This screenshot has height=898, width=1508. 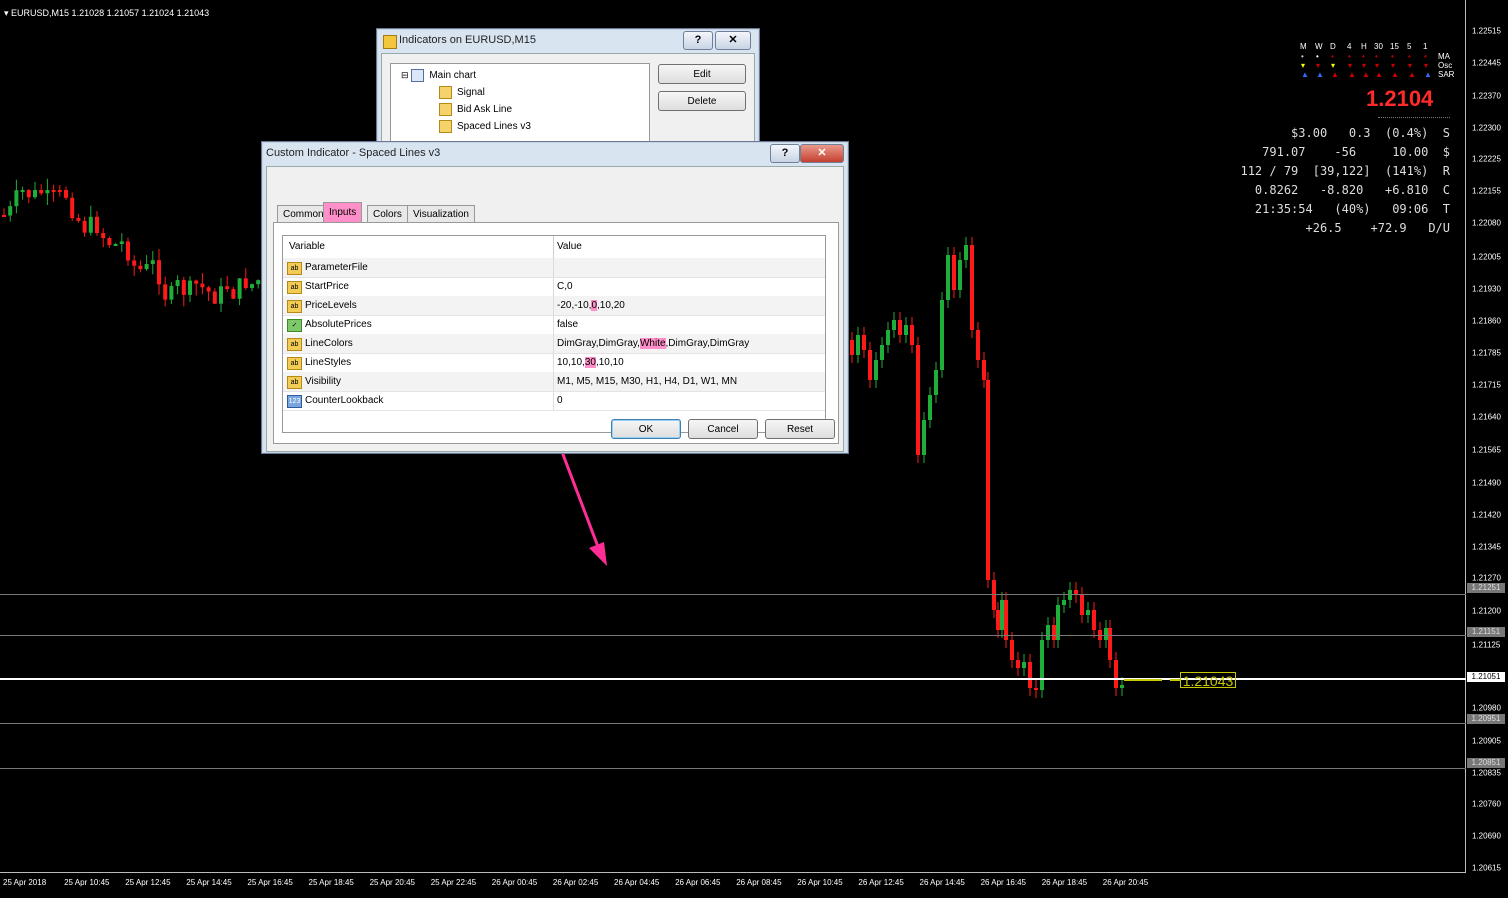 What do you see at coordinates (438, 75) in the screenshot?
I see `tree-item-main-chart: ⊟ Main chart` at bounding box center [438, 75].